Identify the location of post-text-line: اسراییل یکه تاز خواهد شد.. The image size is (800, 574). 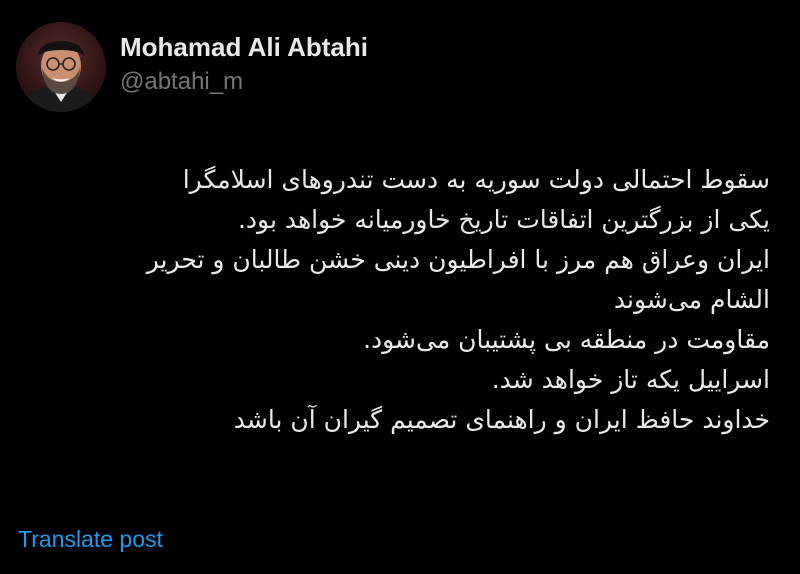
(630, 379).